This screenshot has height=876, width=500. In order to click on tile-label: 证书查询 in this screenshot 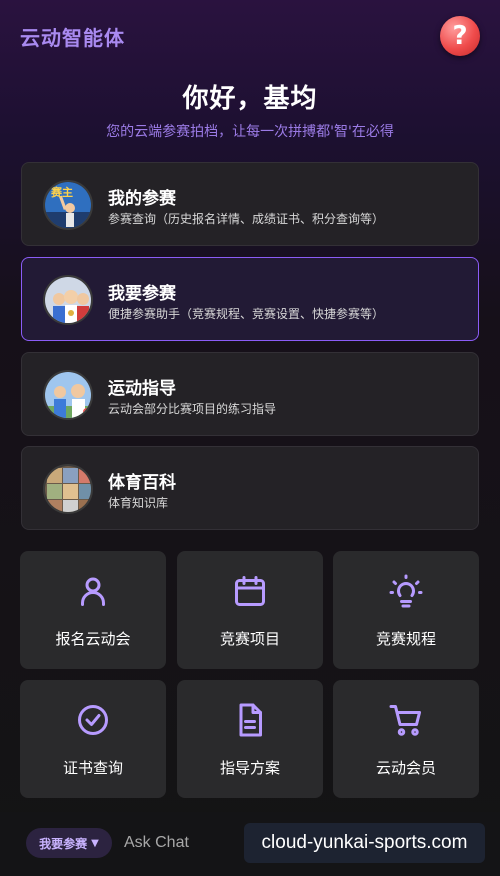, I will do `click(92, 768)`.